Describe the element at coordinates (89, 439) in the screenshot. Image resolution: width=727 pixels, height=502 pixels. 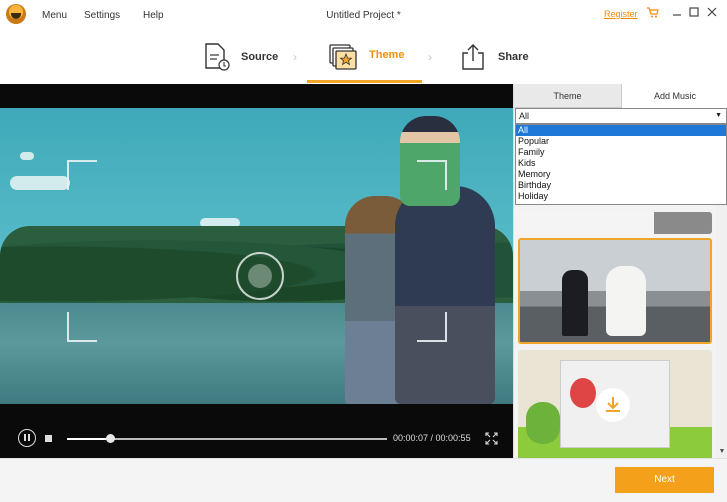
I see `seek-progress` at that location.